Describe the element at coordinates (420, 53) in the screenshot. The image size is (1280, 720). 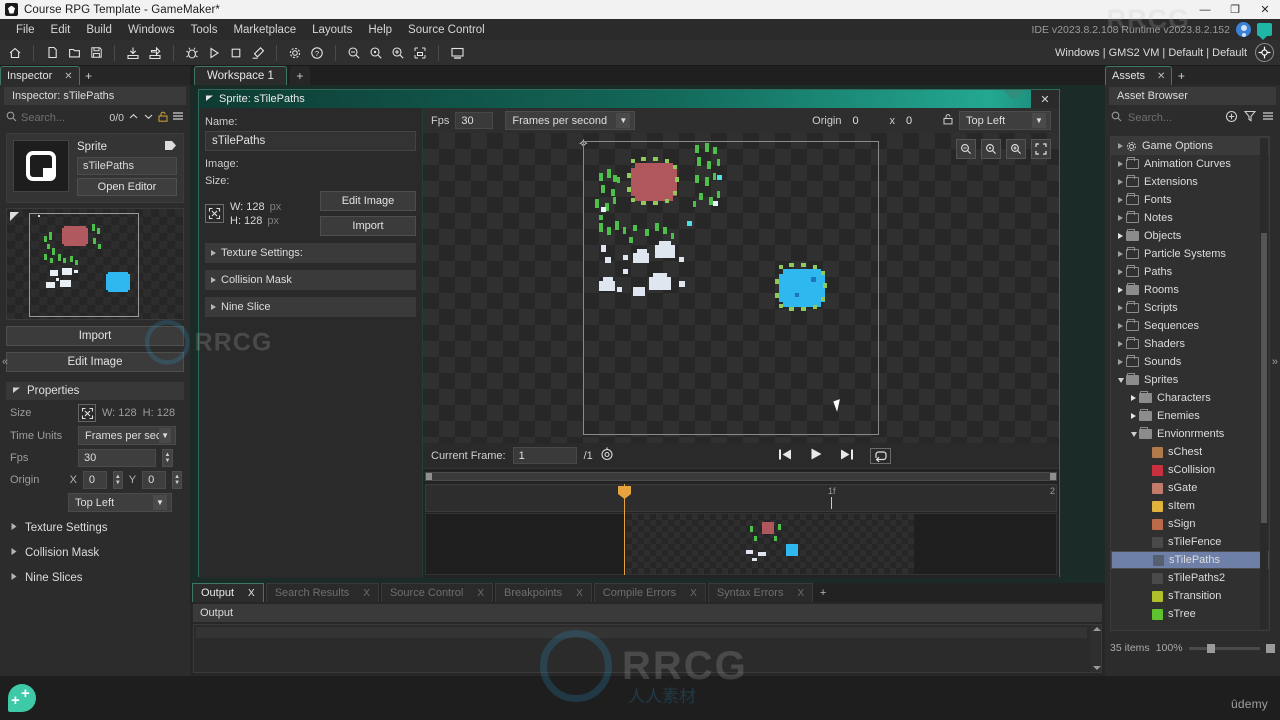
I see `zoom-fit-icon` at that location.